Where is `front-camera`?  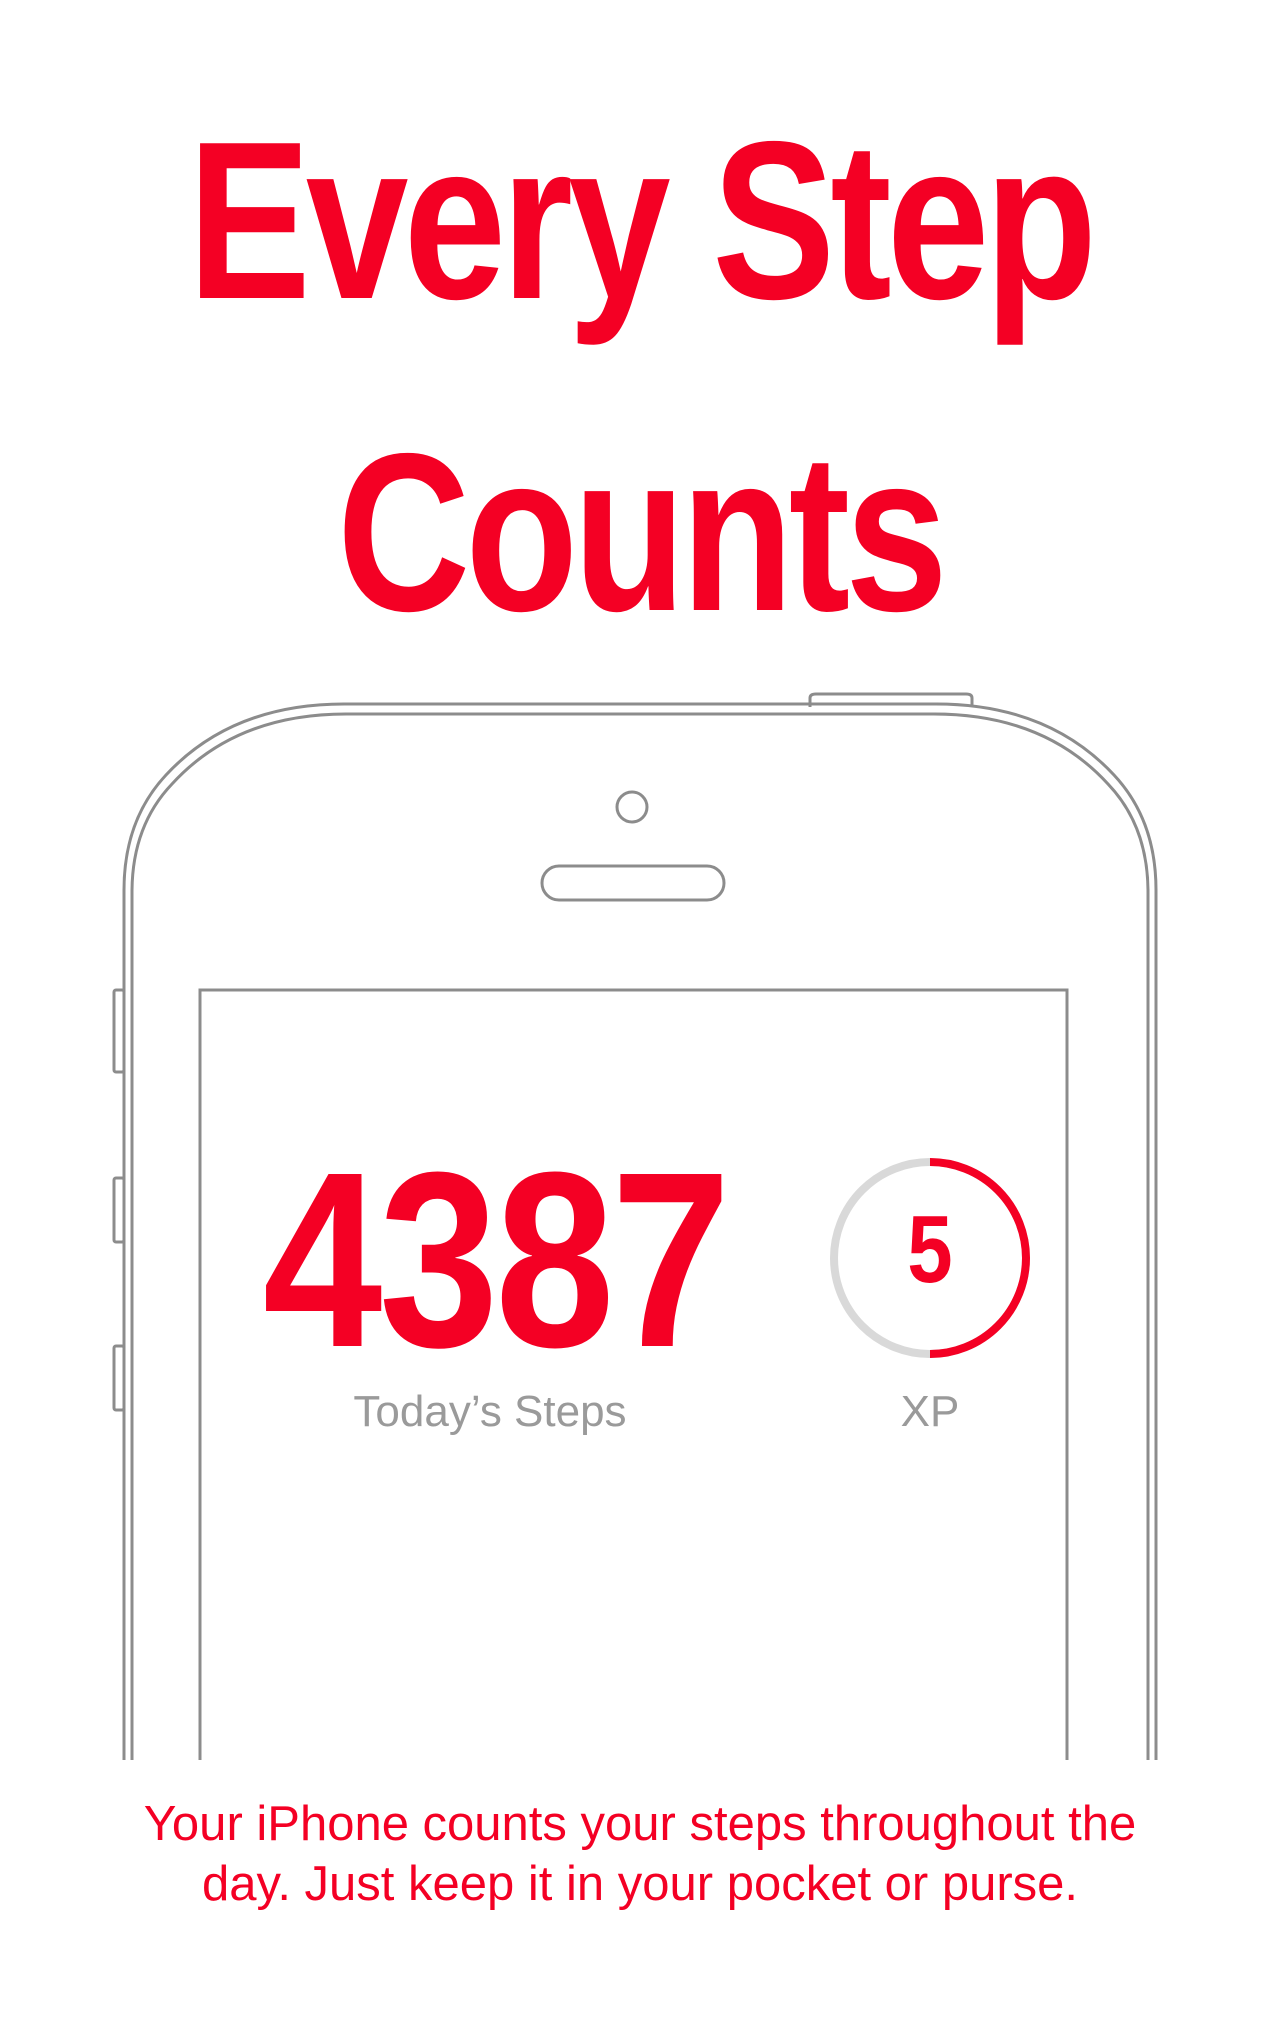
front-camera is located at coordinates (632, 807).